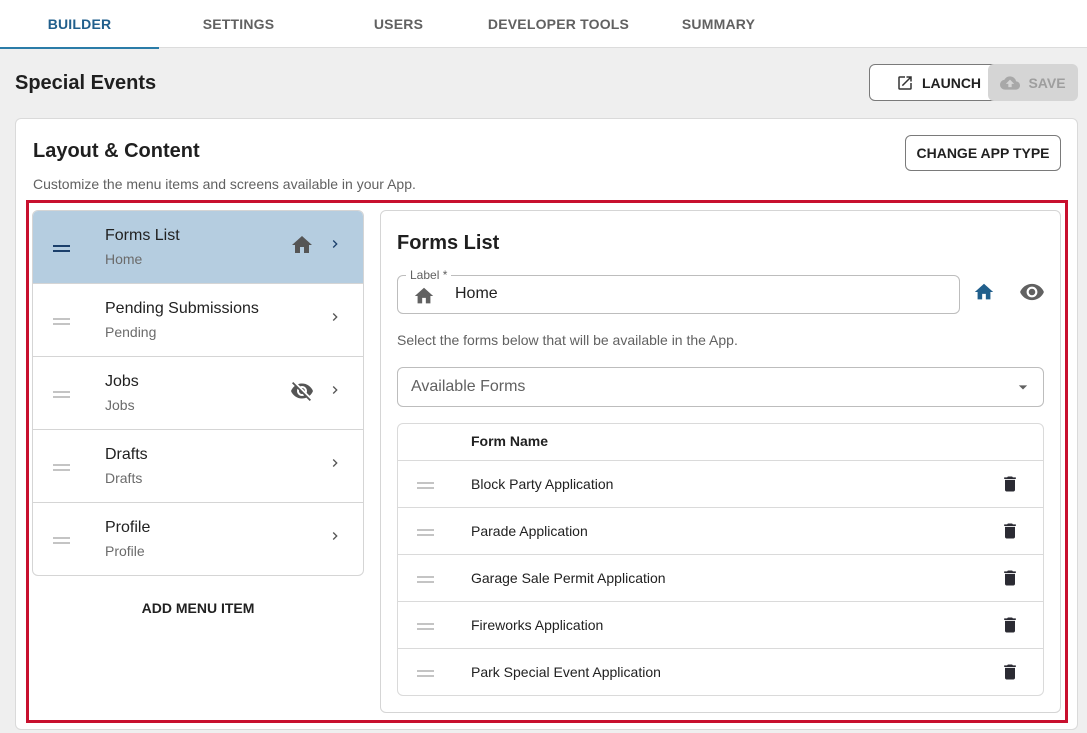  I want to click on launch-label: LAUNCH, so click(951, 82).